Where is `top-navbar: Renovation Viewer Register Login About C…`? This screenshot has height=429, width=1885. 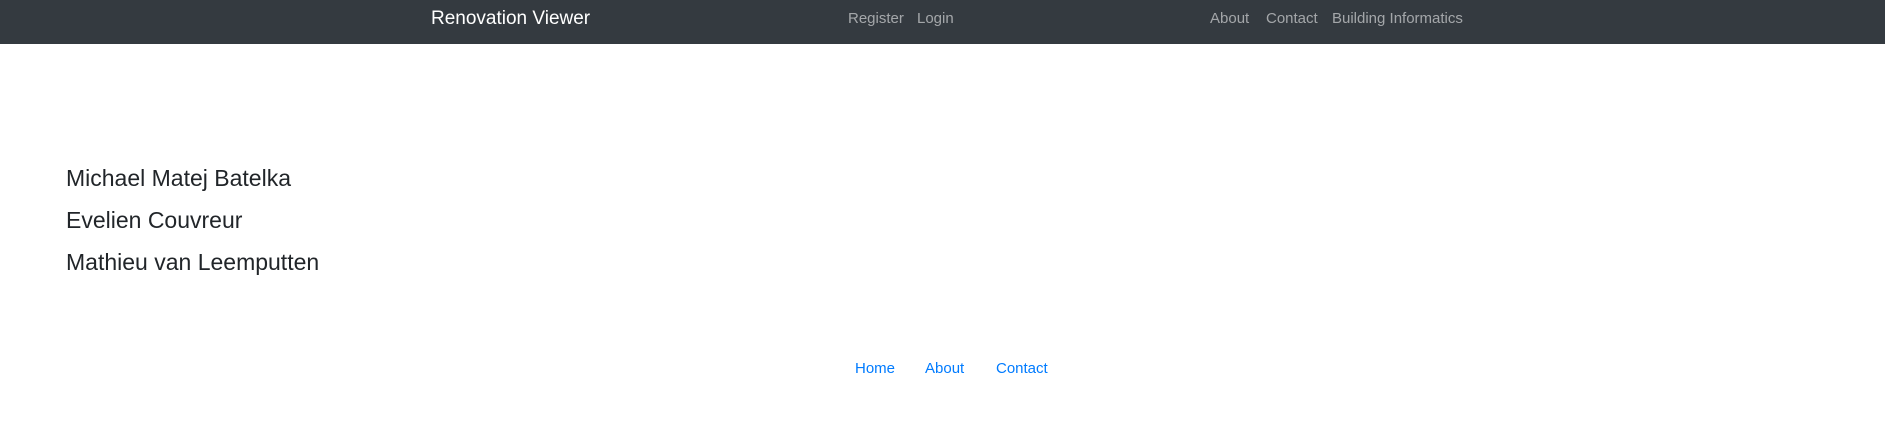
top-navbar: Renovation Viewer Register Login About C… is located at coordinates (942, 22).